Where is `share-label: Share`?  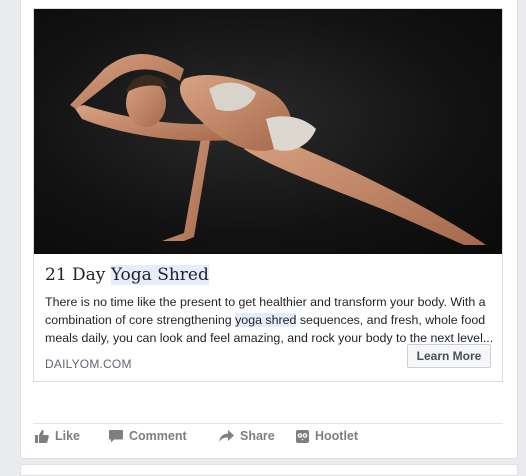 share-label: Share is located at coordinates (257, 436).